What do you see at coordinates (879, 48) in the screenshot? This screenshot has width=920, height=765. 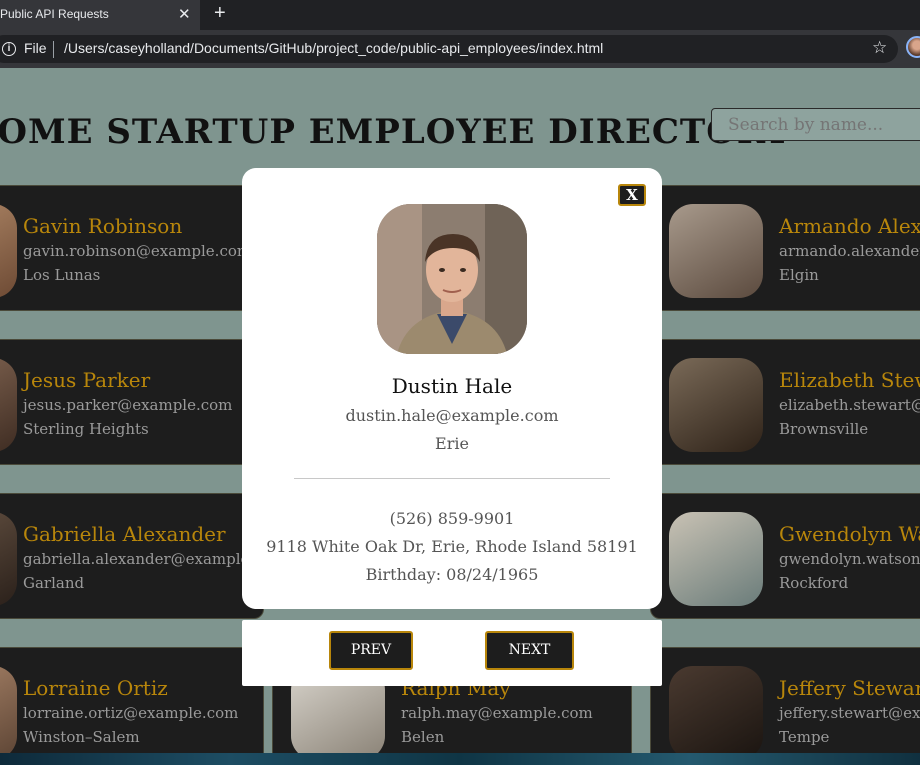 I see `bookmark-star-icon: ☆` at bounding box center [879, 48].